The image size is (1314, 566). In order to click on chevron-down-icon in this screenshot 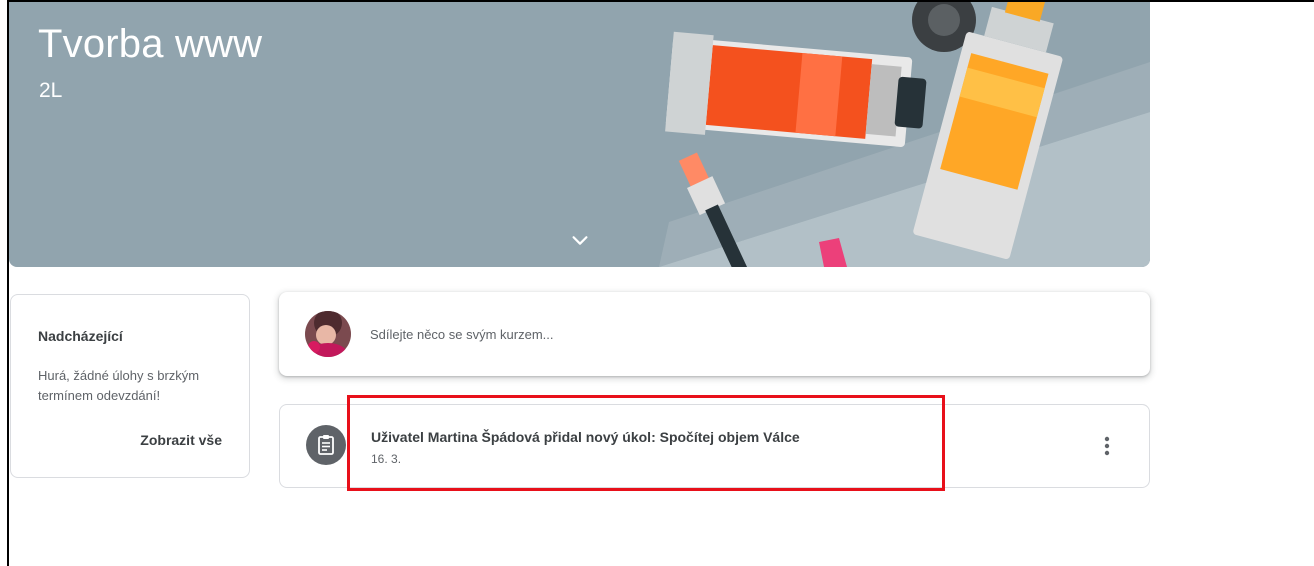, I will do `click(580, 240)`.